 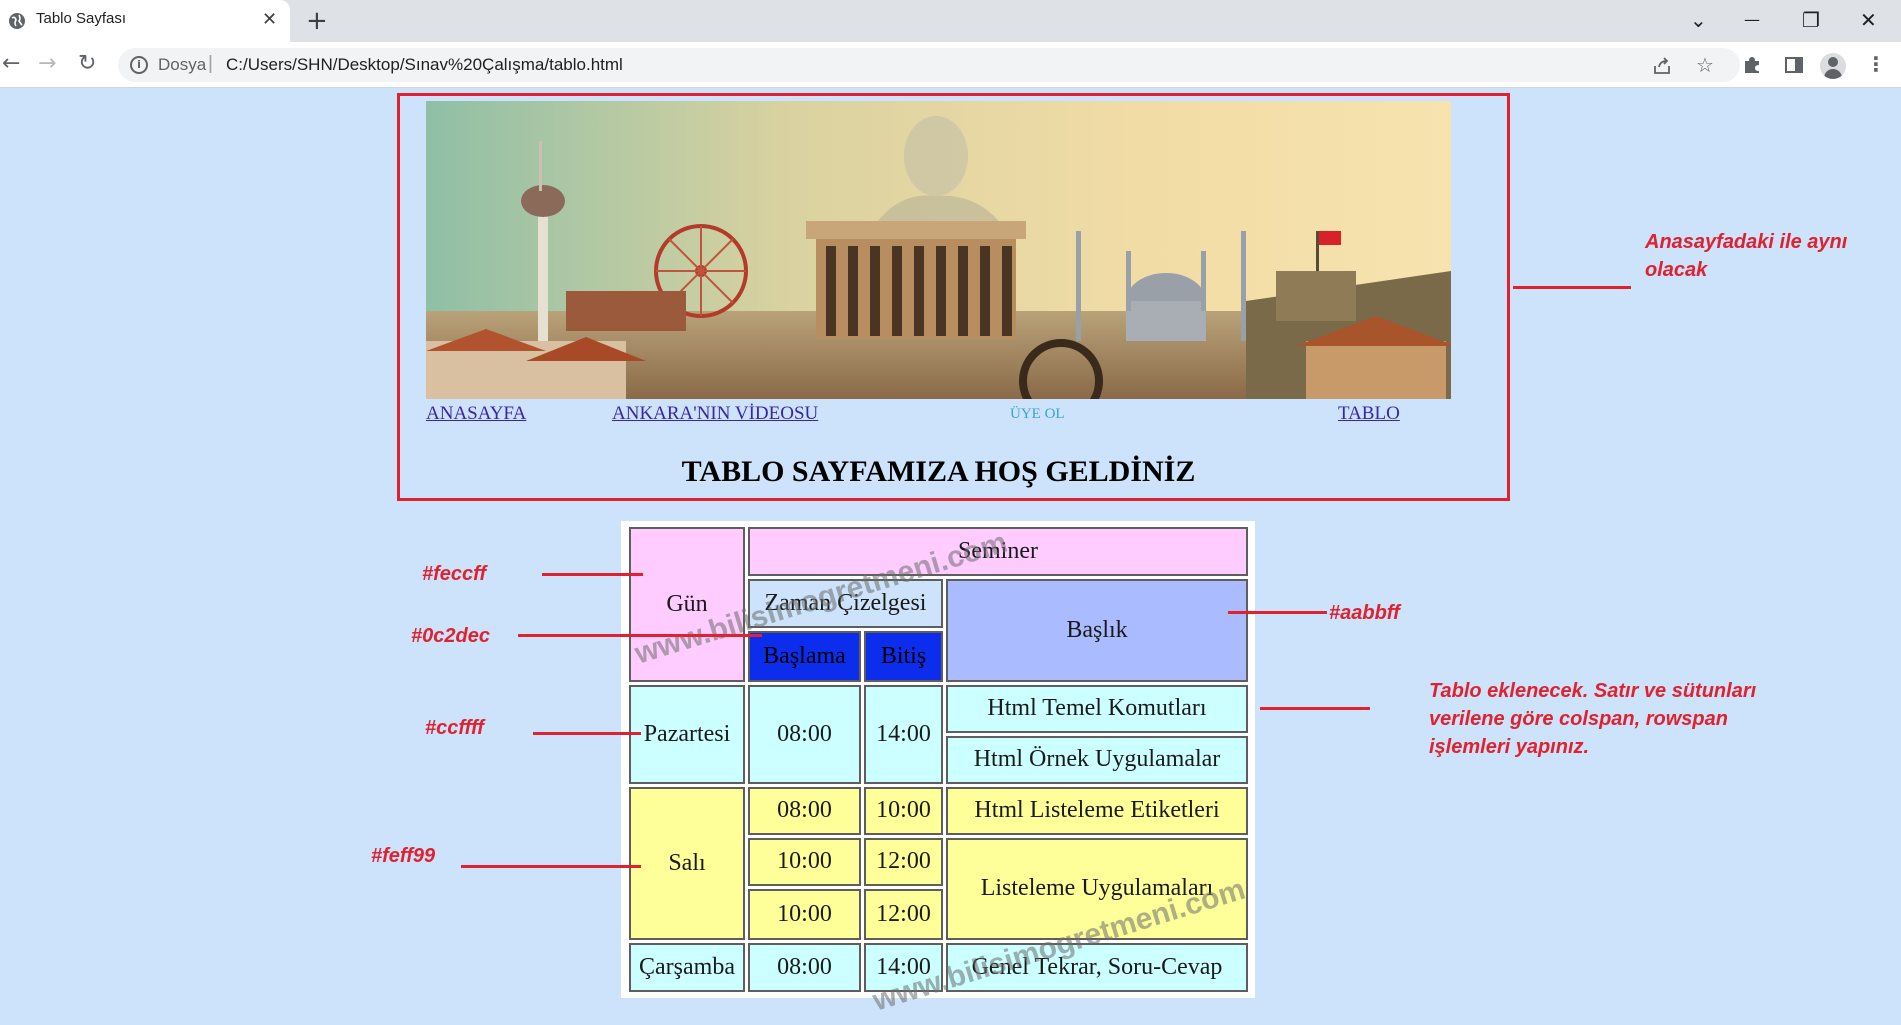 What do you see at coordinates (804, 914) in the screenshot?
I see `tuesday-start-3: 10:00` at bounding box center [804, 914].